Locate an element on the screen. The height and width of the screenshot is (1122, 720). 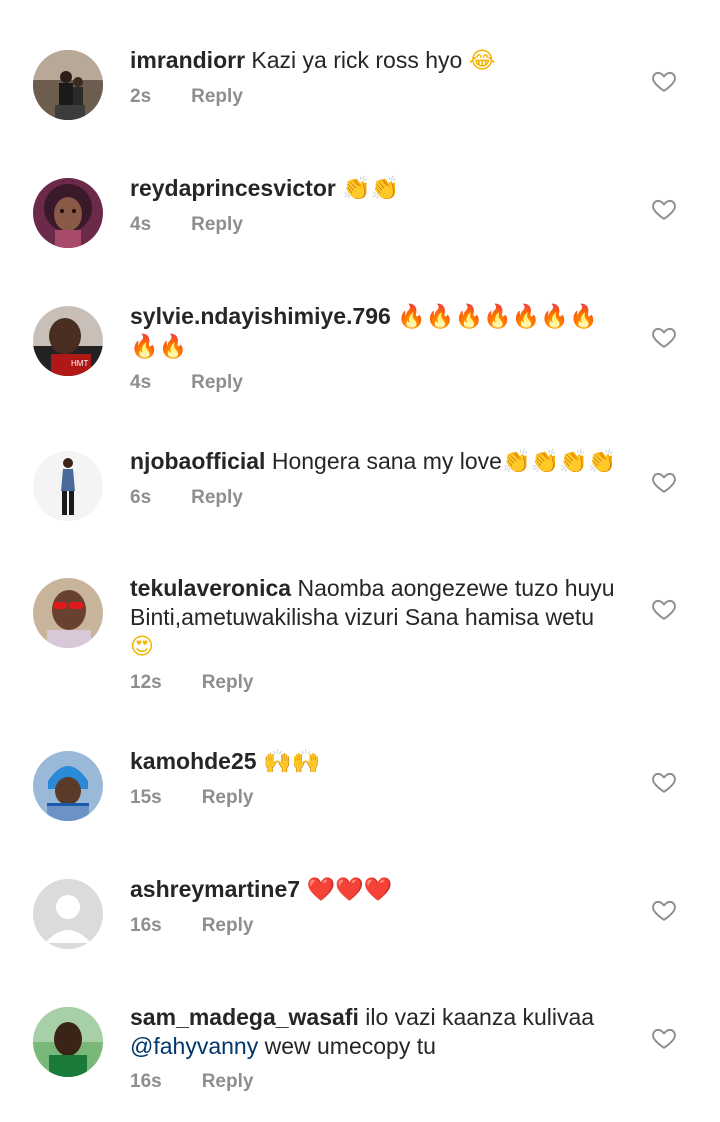
comment-text: reydaprincesvictor 👏👏 is located at coordinates (380, 189).